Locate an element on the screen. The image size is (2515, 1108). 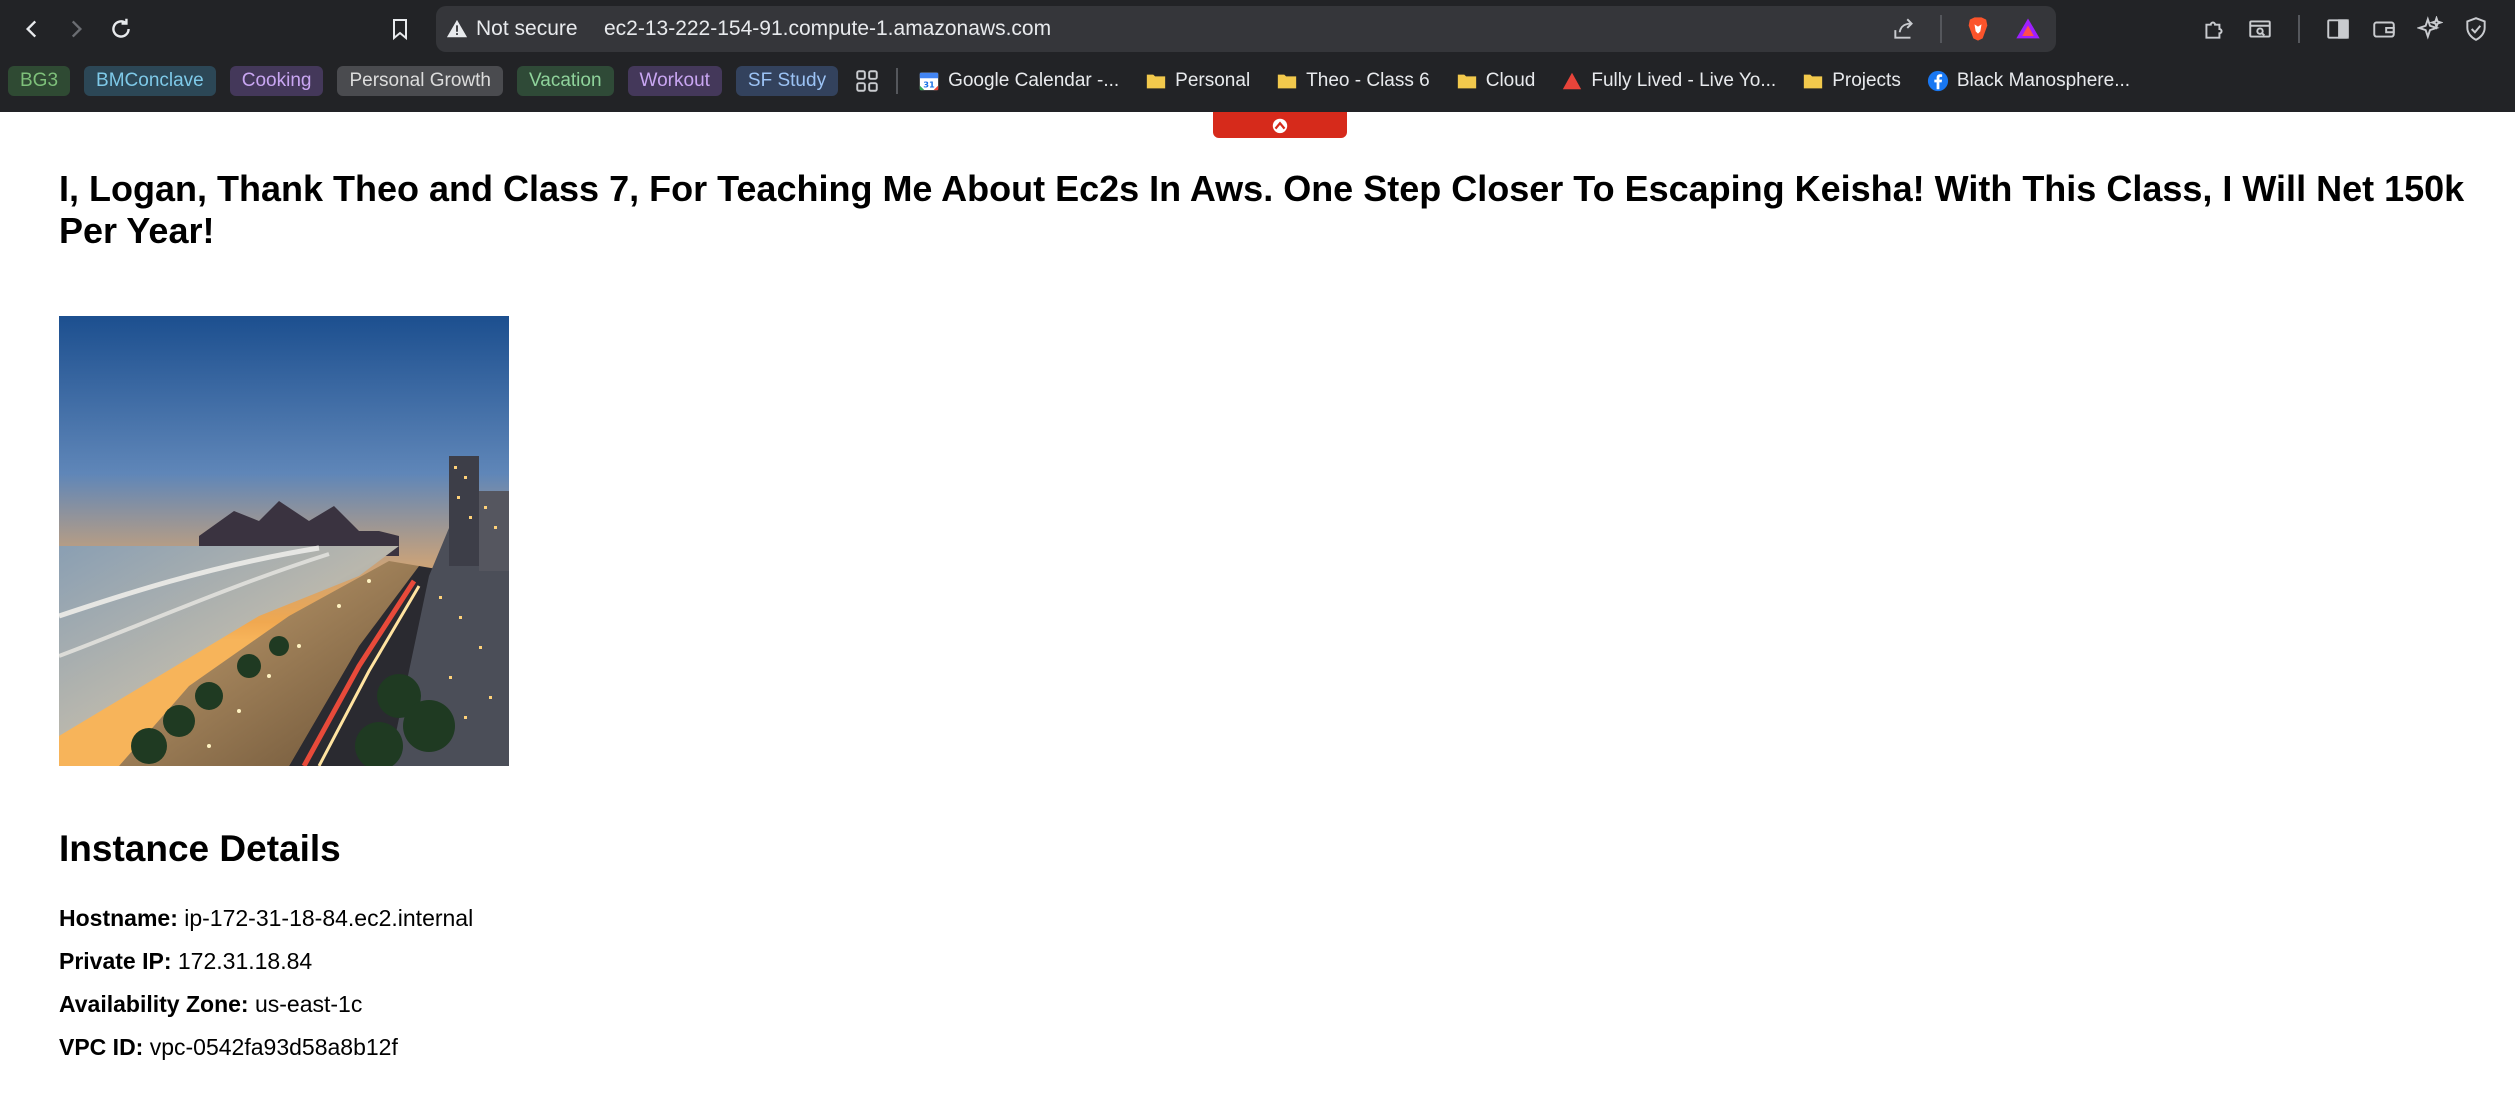
detail-label: Availability Zone: is located at coordinates (154, 1004).